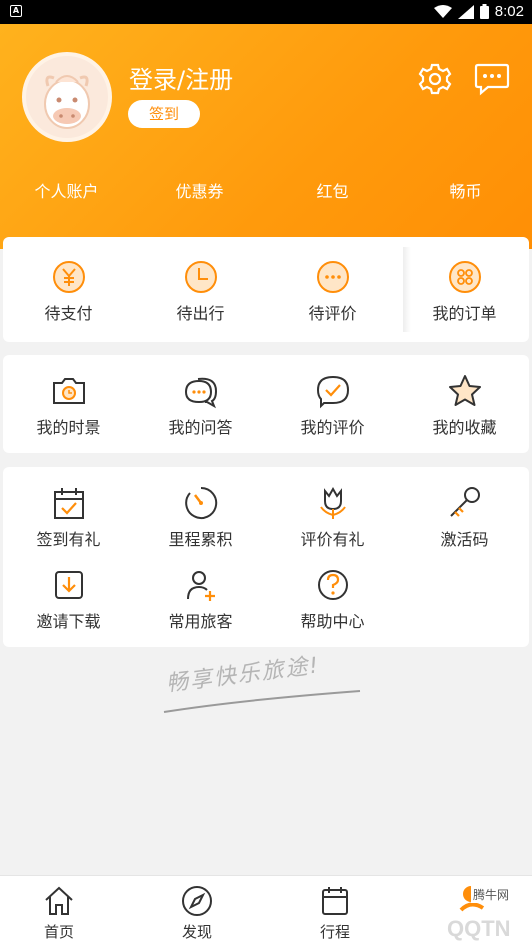 The width and height of the screenshot is (532, 946). I want to click on tab-home: 首页, so click(59, 913).